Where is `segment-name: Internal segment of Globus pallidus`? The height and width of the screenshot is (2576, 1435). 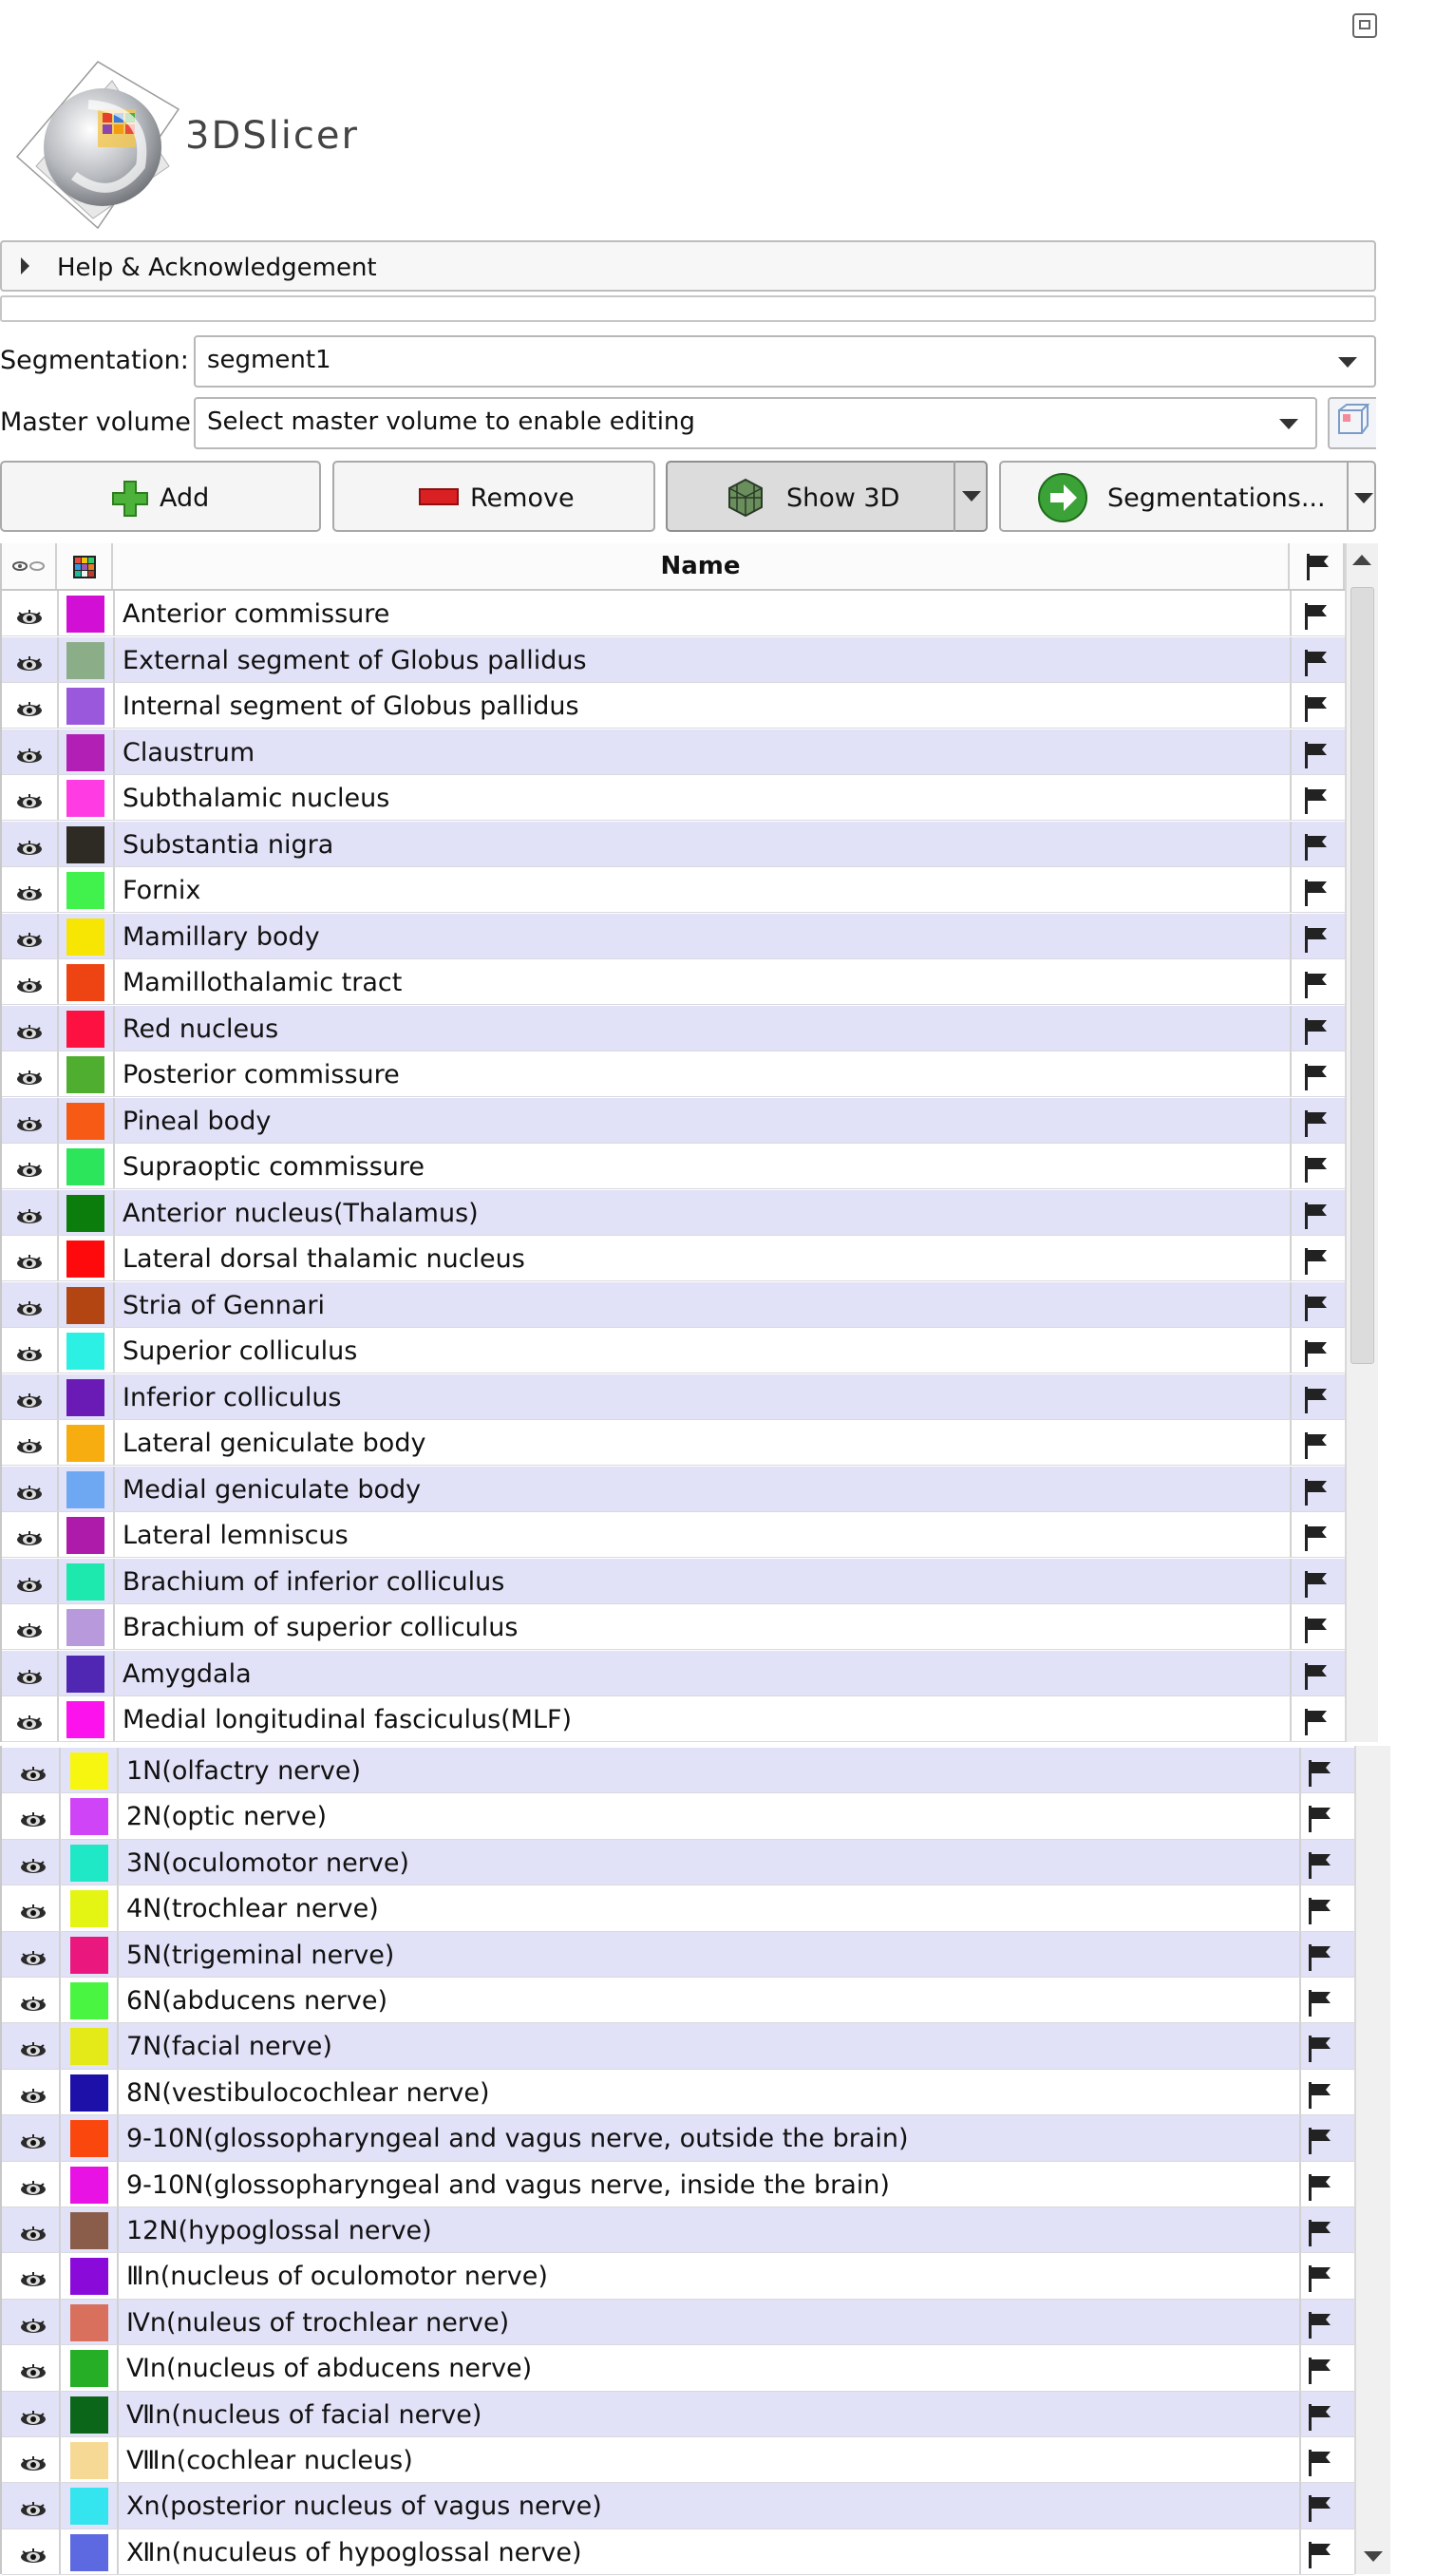
segment-name: Internal segment of Globus pallidus is located at coordinates (351, 706).